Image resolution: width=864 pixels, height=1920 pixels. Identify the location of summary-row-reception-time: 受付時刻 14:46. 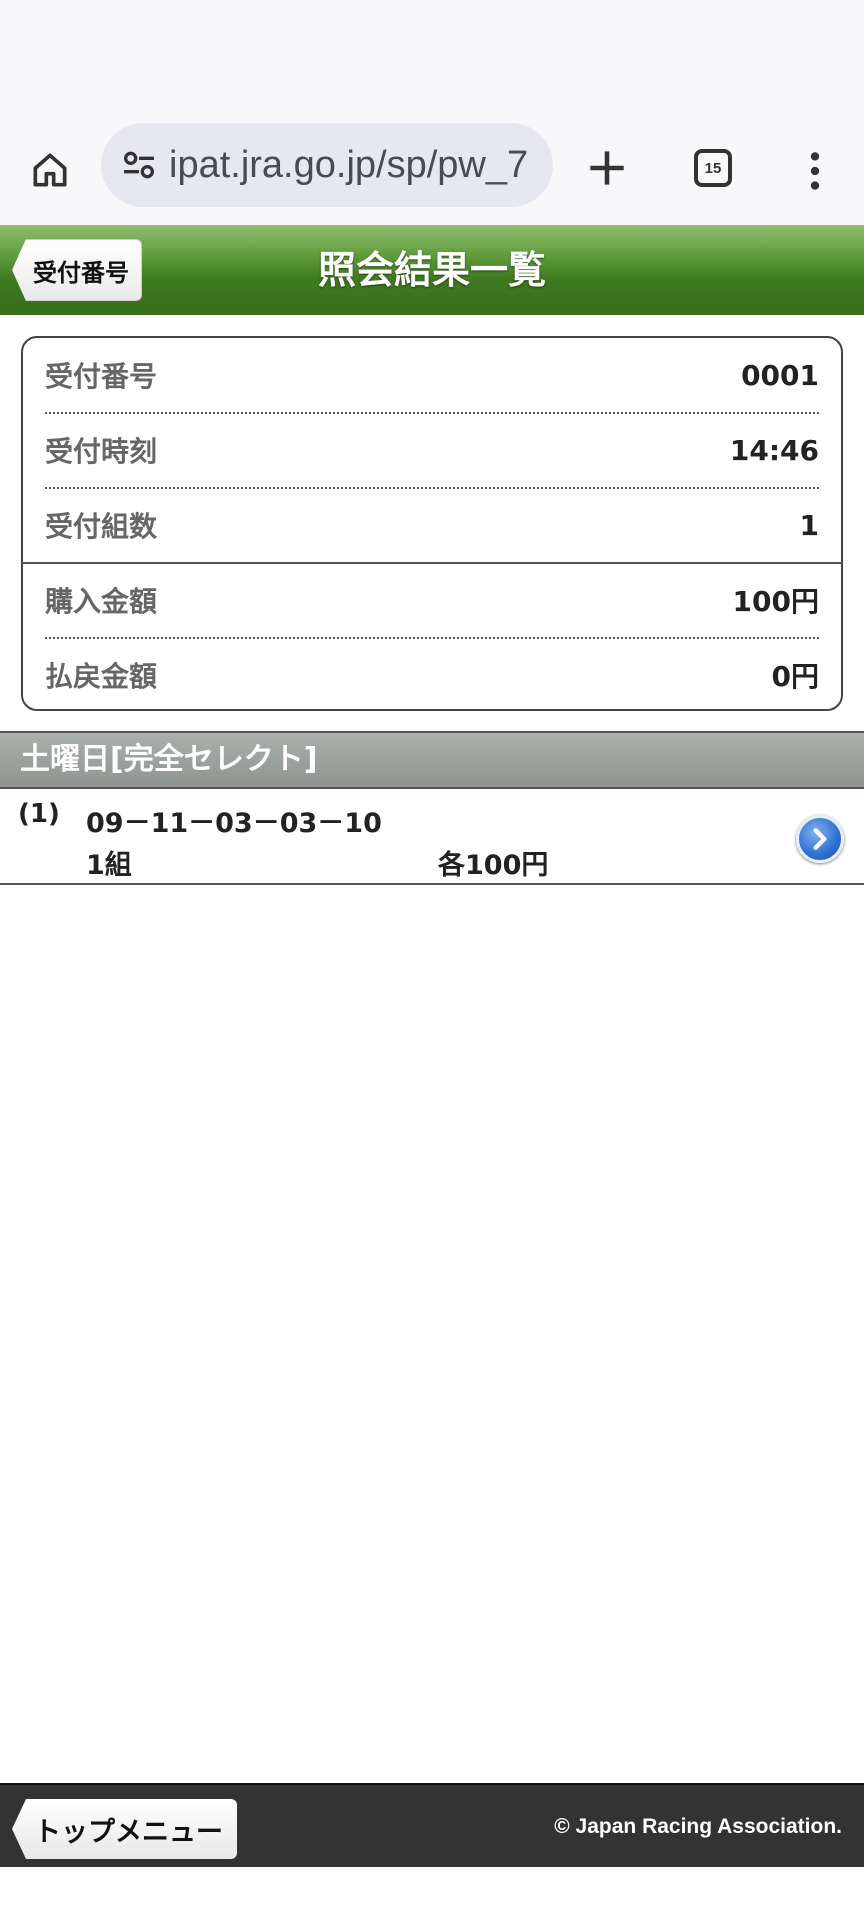
(432, 450).